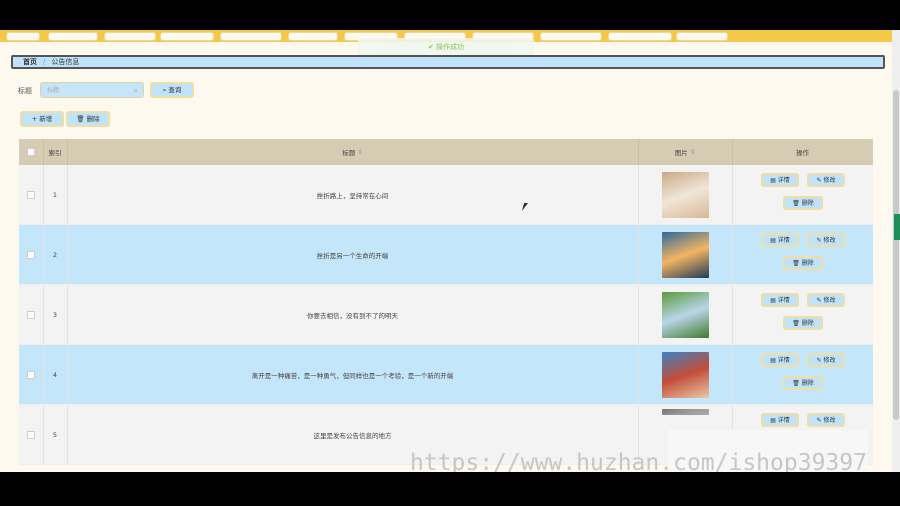 This screenshot has height=506, width=900. What do you see at coordinates (30, 62) in the screenshot?
I see `breadcrumb-home: 首页` at bounding box center [30, 62].